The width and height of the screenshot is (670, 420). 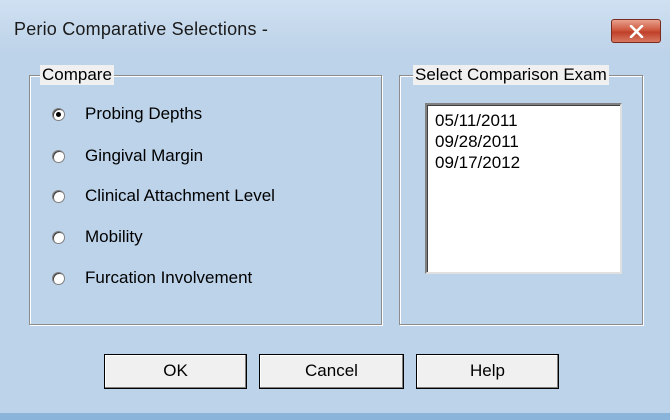 I want to click on radio-label: Probing Depths, so click(x=144, y=113).